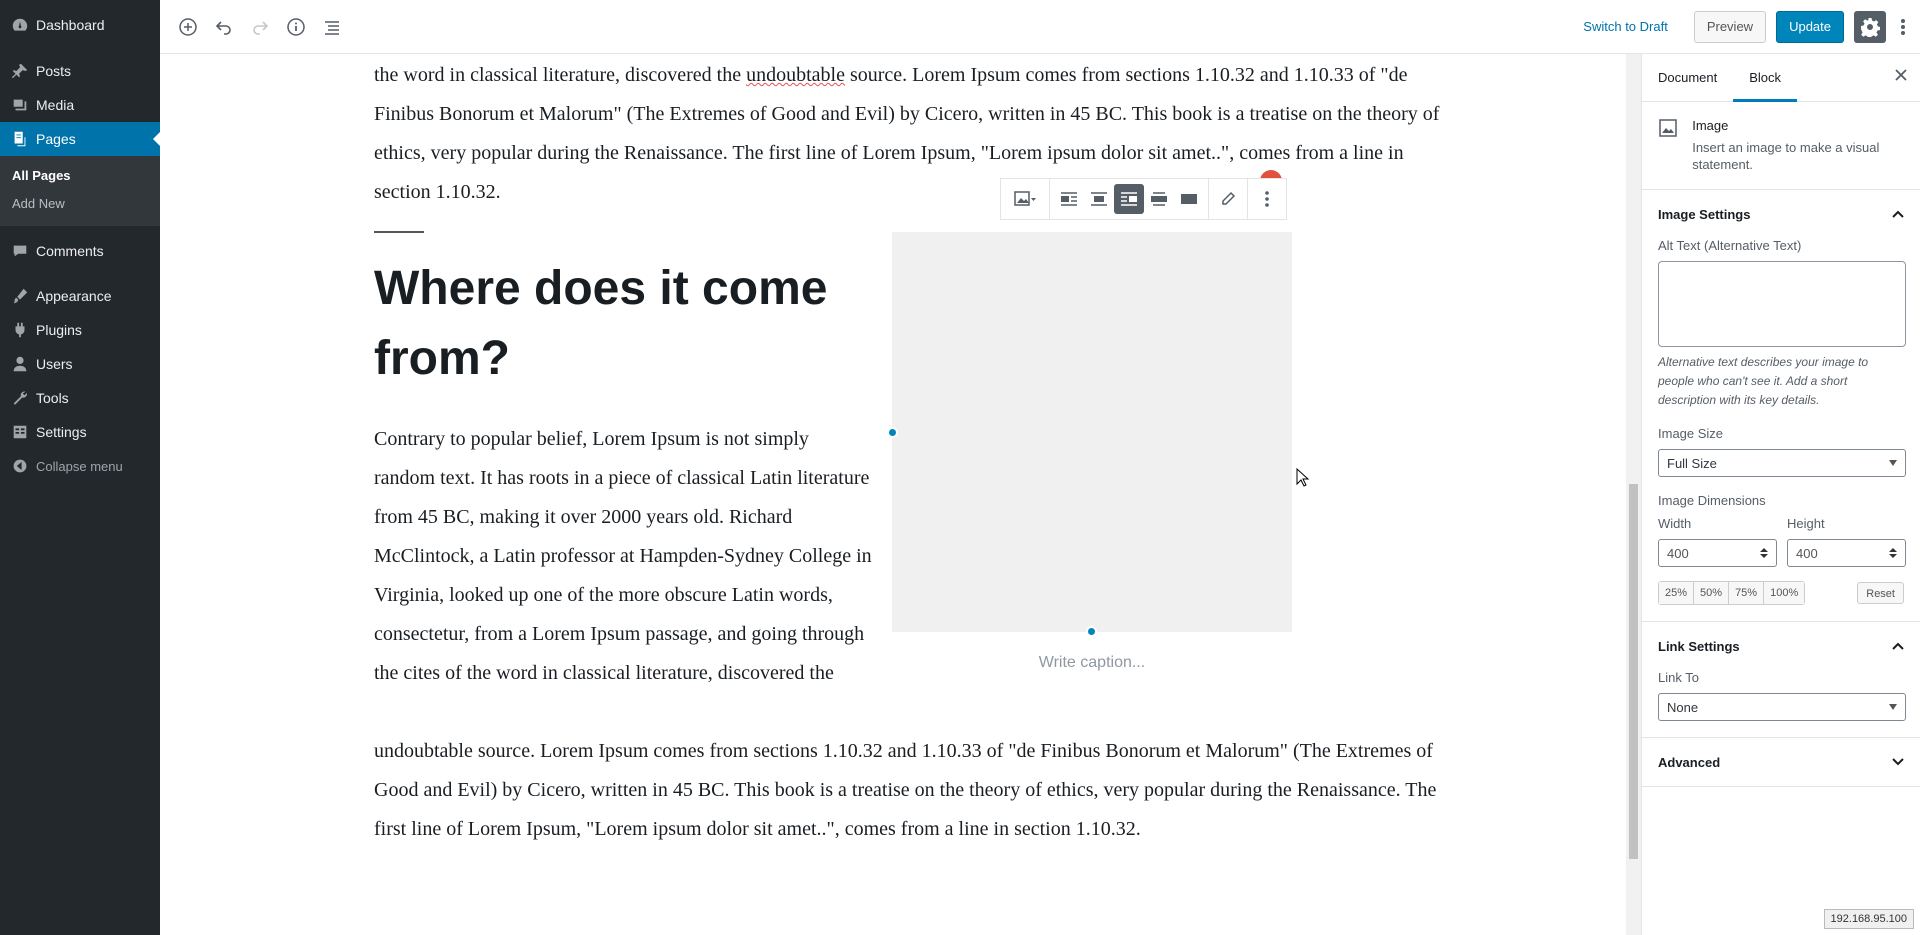  What do you see at coordinates (80, 105) in the screenshot?
I see `menu-item-media: Media` at bounding box center [80, 105].